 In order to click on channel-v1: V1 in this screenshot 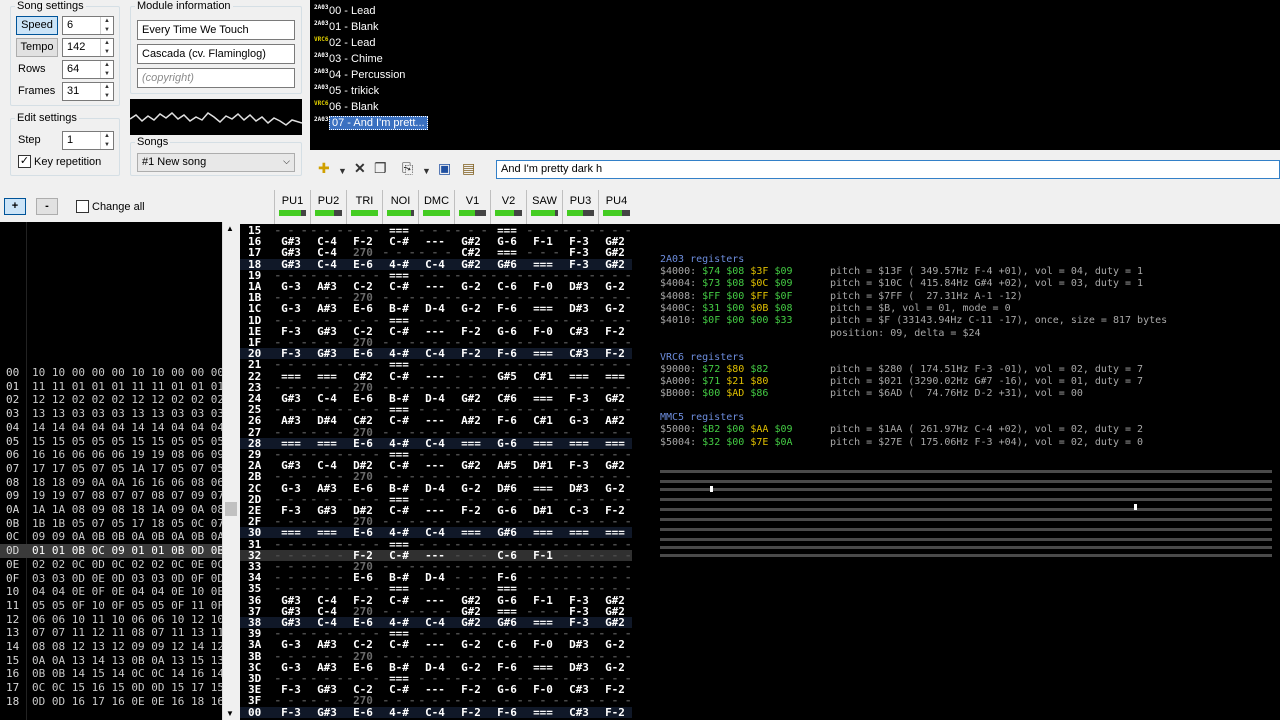, I will do `click(472, 207)`.